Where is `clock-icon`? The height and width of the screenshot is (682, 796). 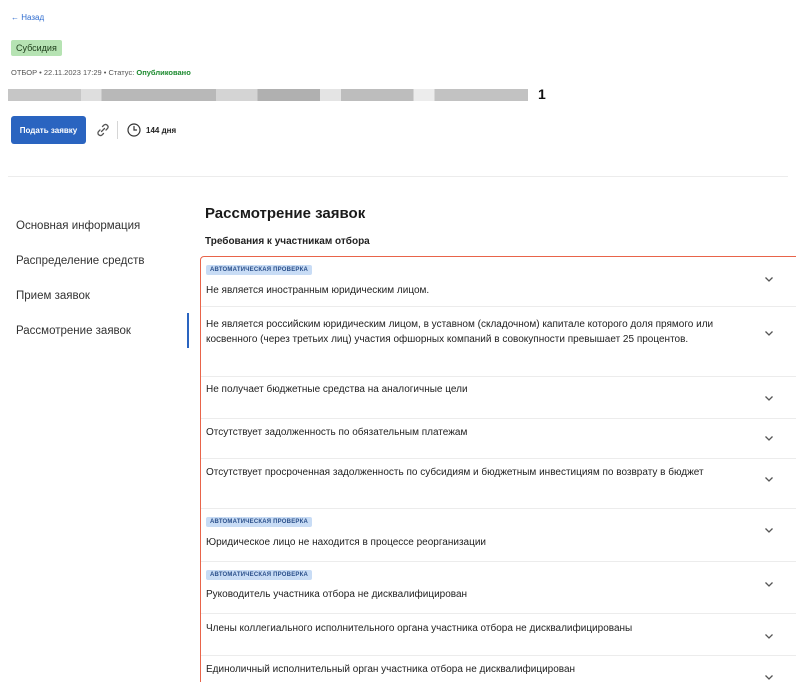 clock-icon is located at coordinates (134, 130).